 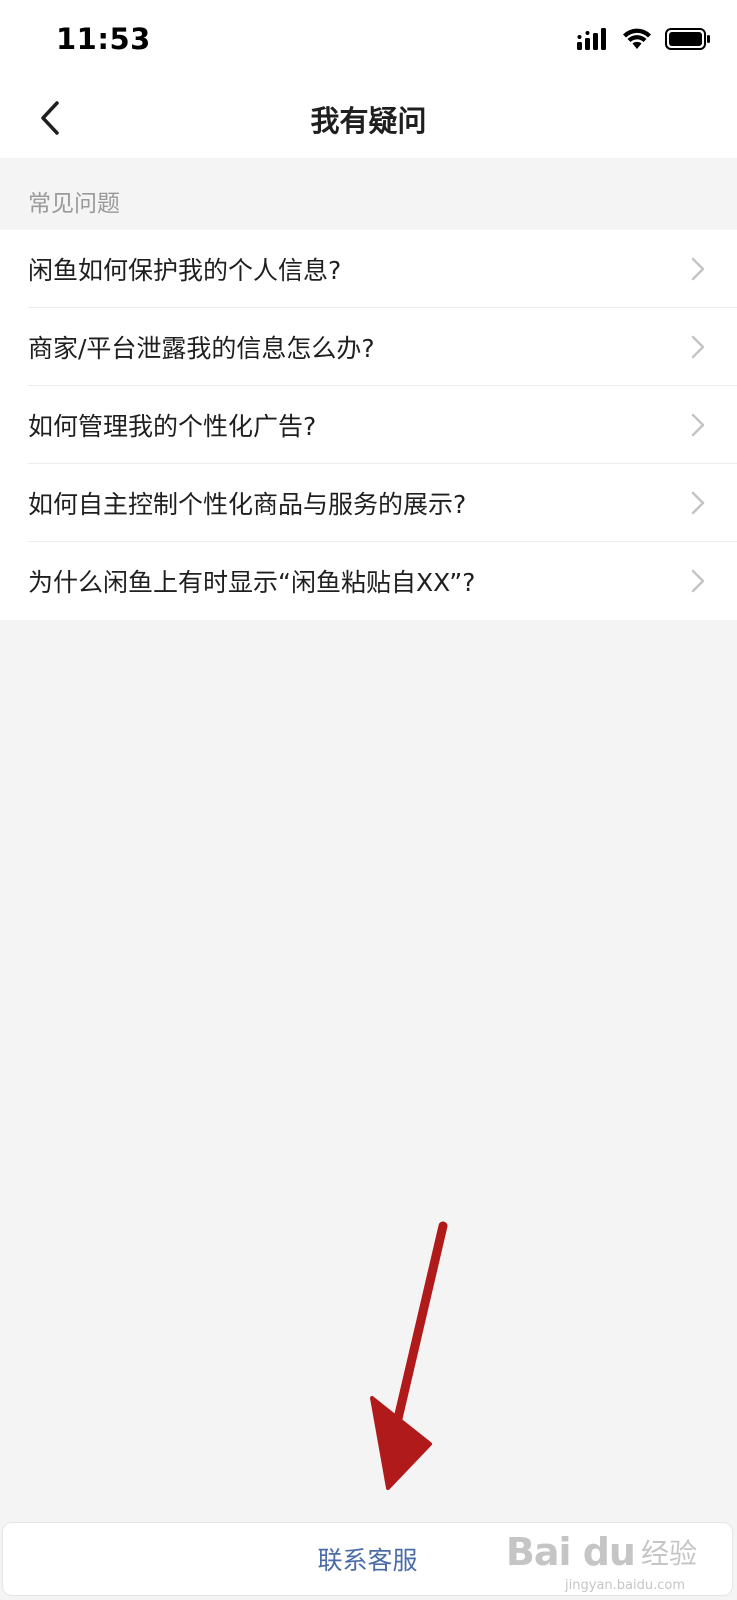 I want to click on nav-bar: 我有疑问, so click(x=368, y=118).